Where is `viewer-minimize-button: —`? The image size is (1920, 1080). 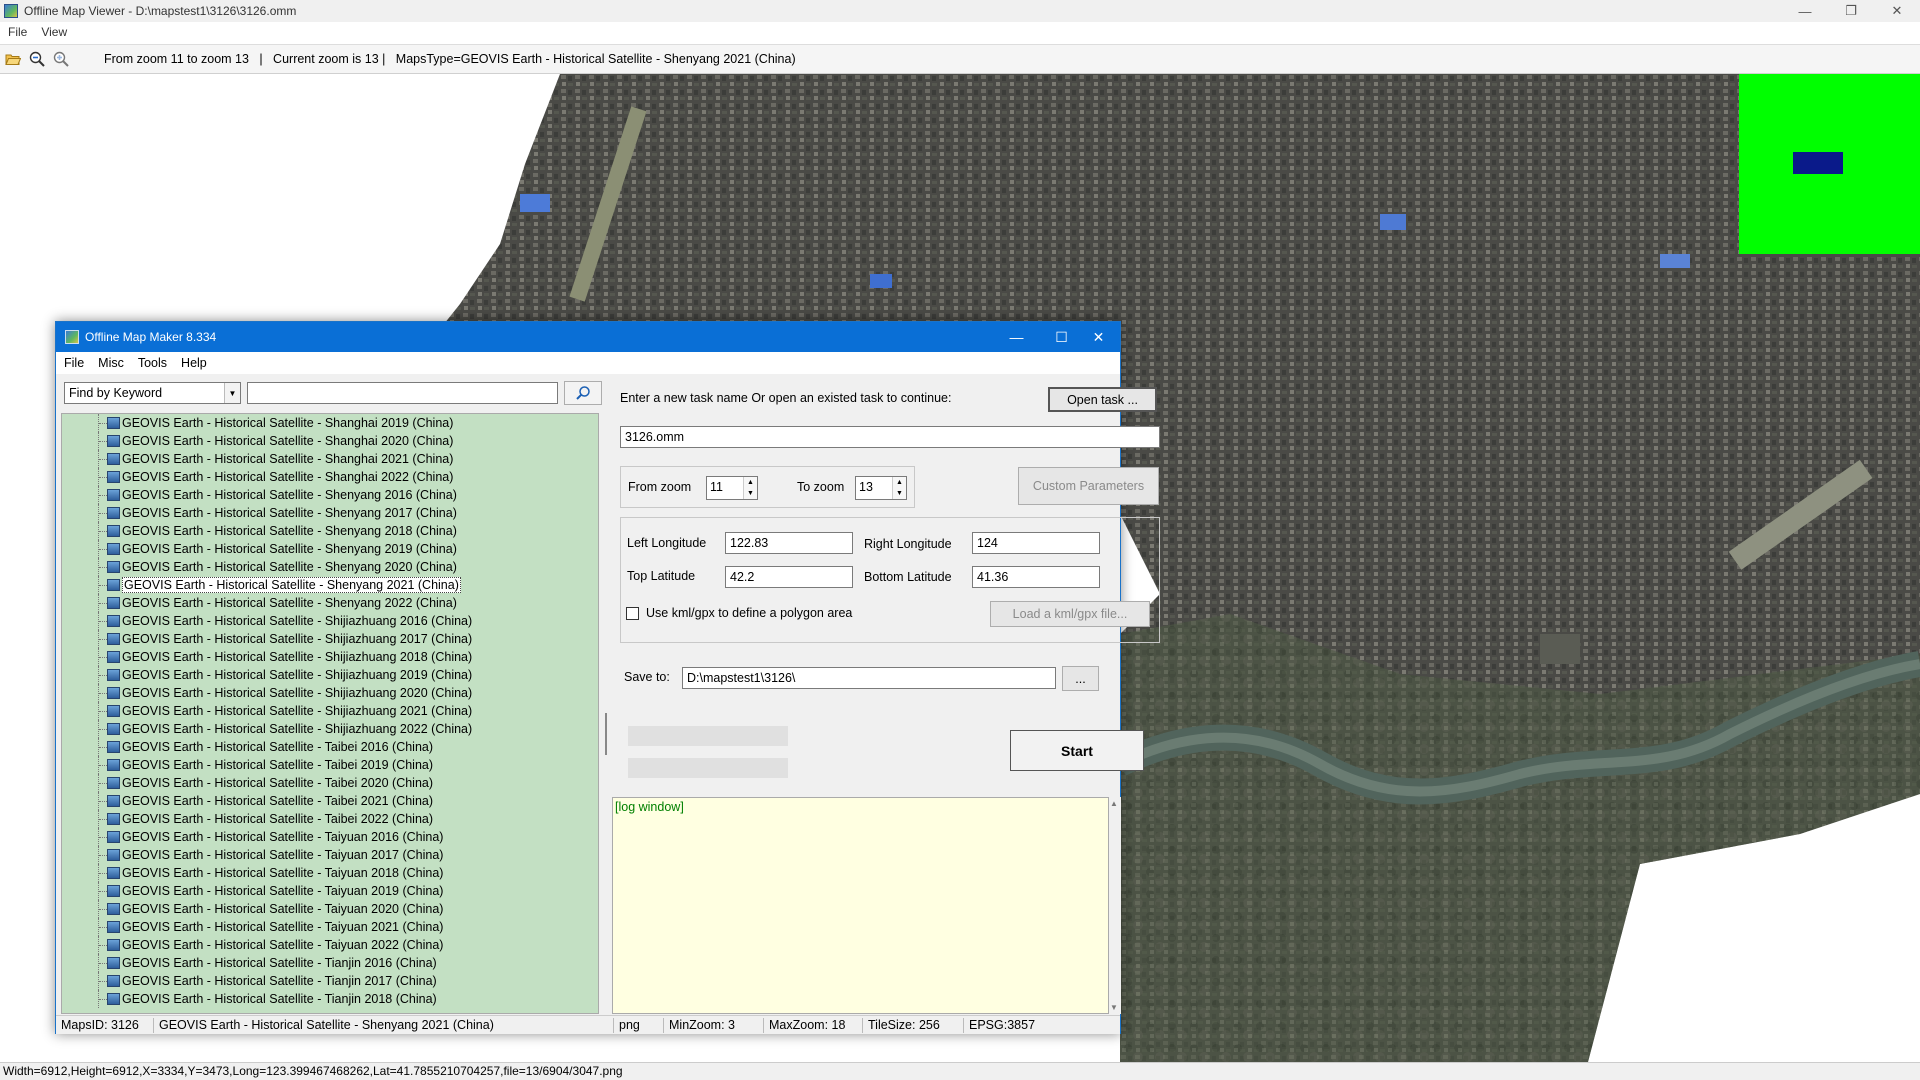
viewer-minimize-button: — is located at coordinates (1805, 11).